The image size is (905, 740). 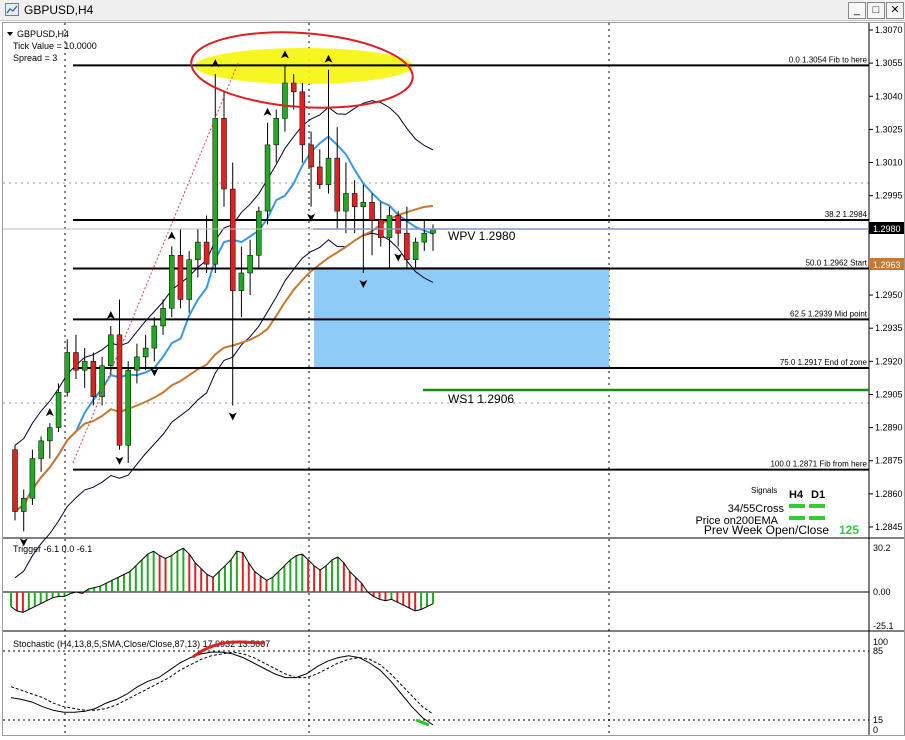 What do you see at coordinates (889, 428) in the screenshot?
I see `price-tick-label: 1.2890` at bounding box center [889, 428].